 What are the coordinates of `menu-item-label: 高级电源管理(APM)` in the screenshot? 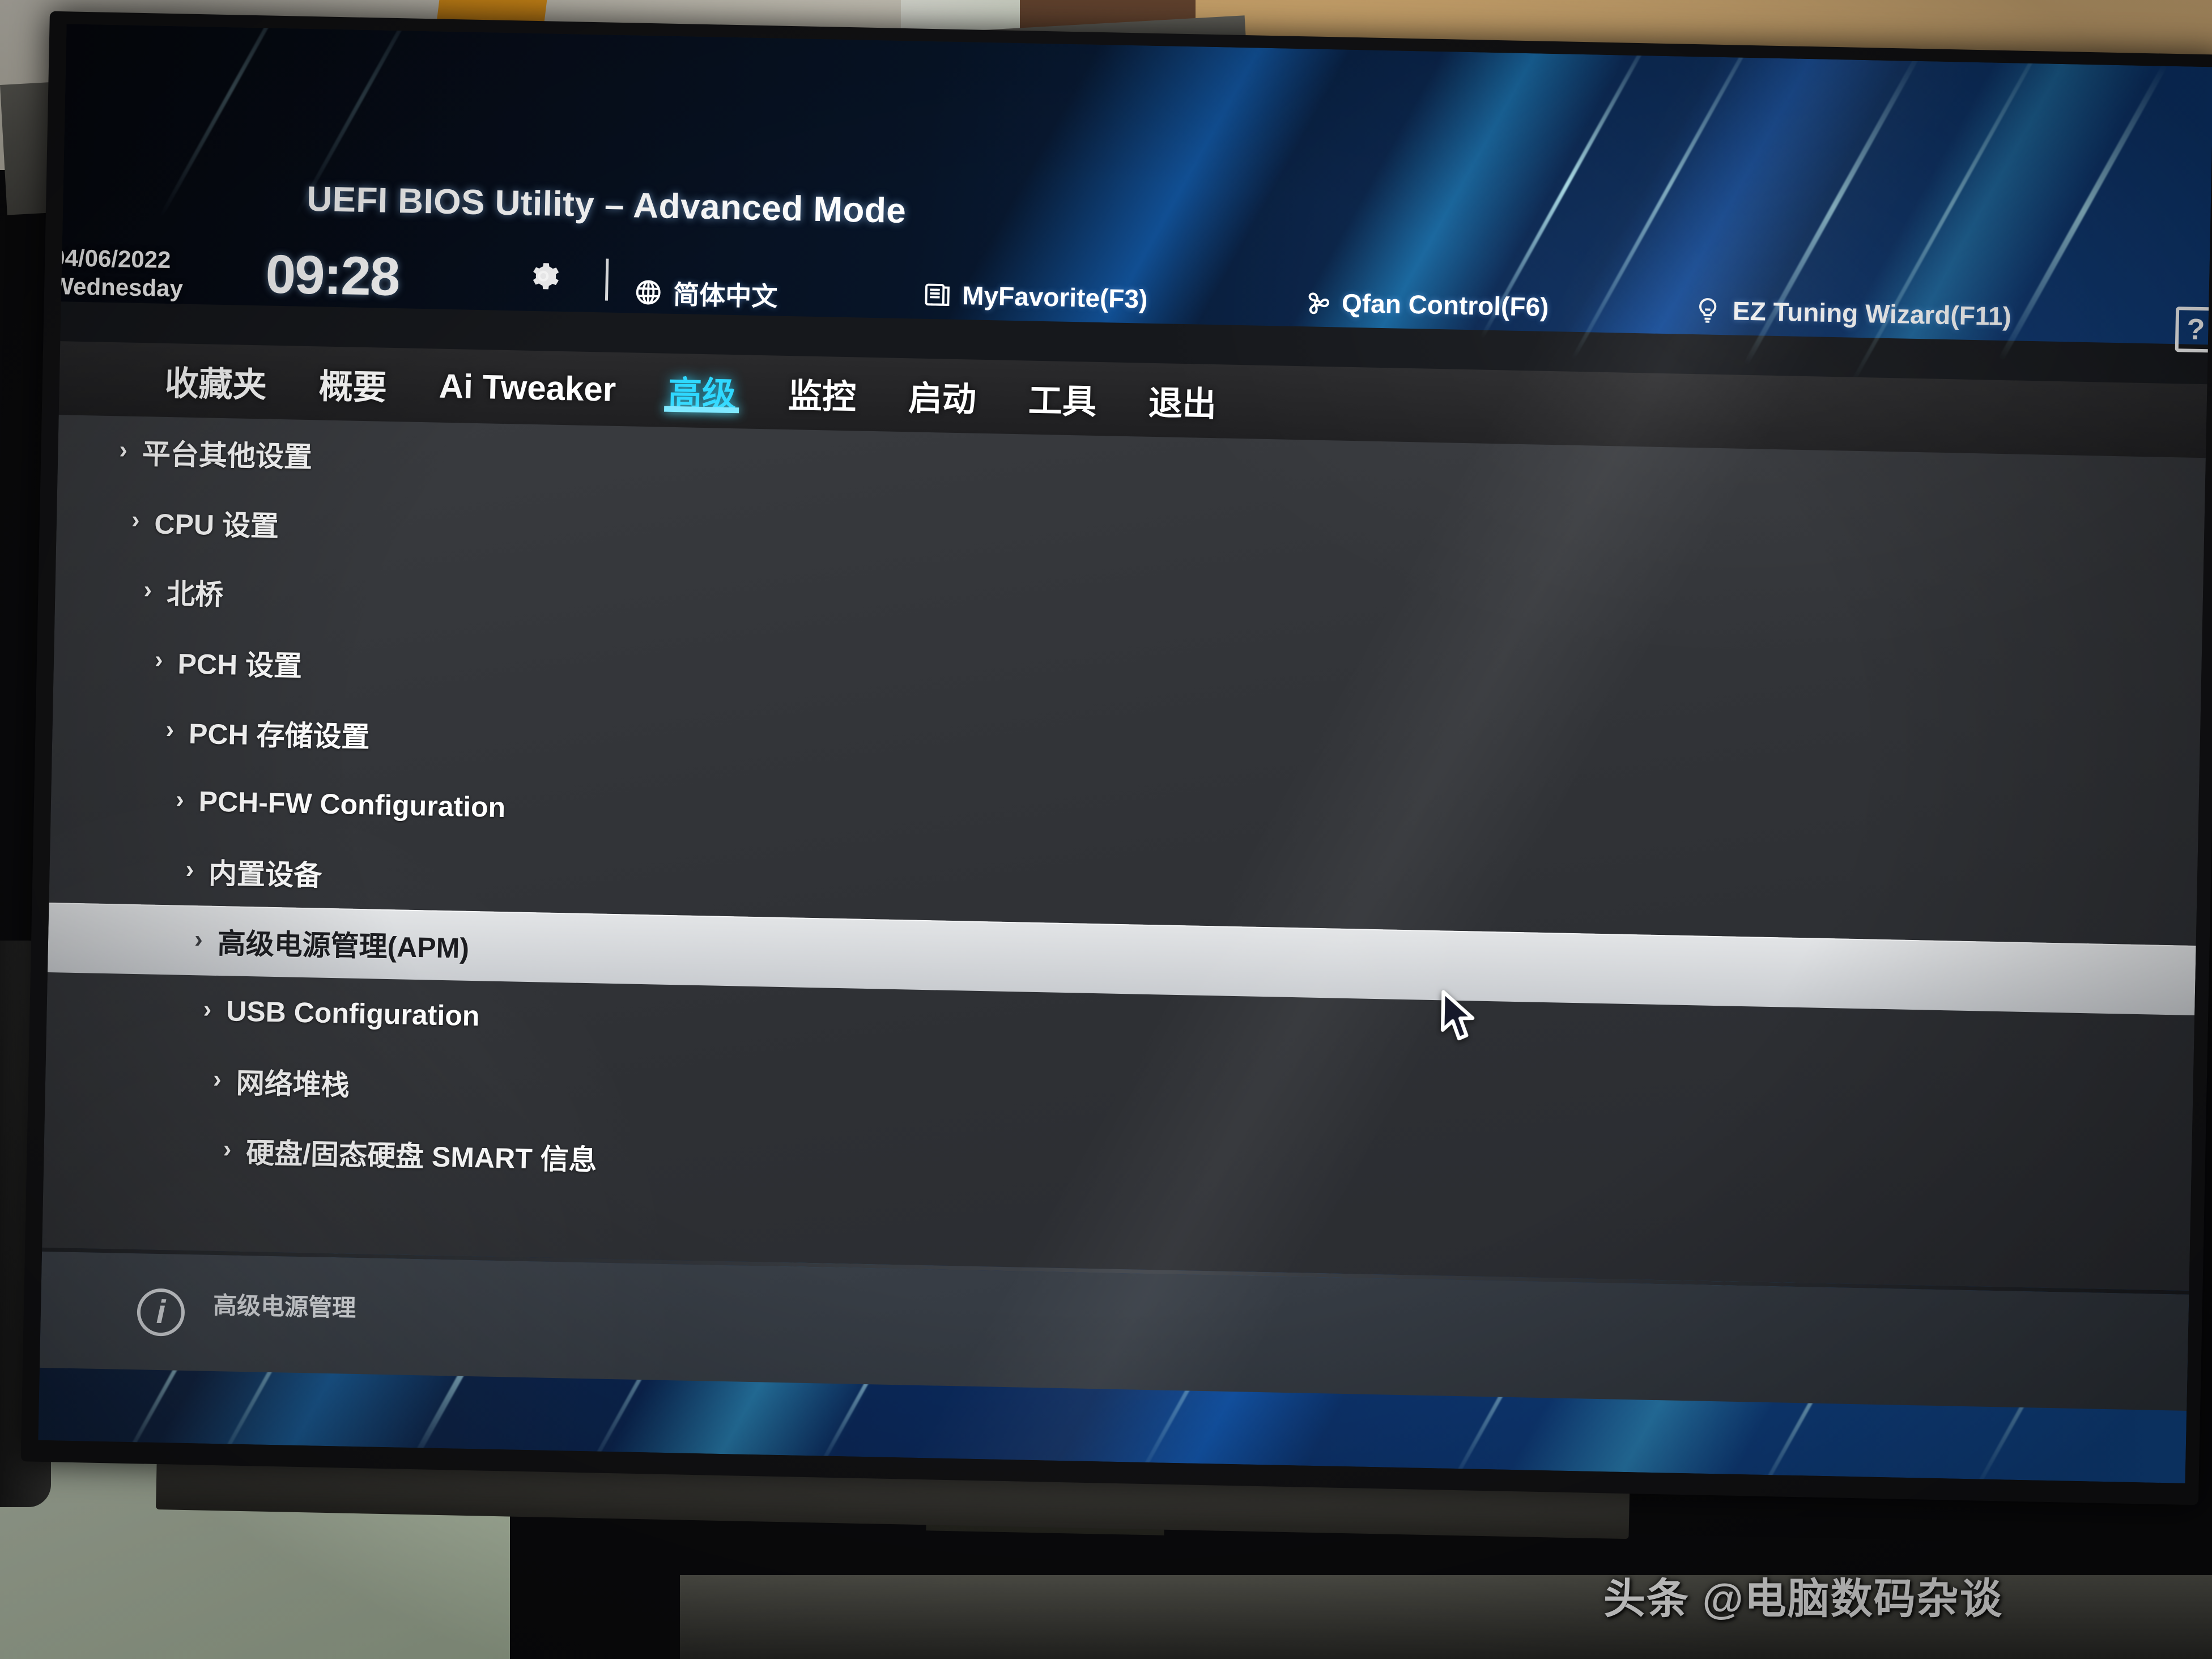 It's located at (343, 945).